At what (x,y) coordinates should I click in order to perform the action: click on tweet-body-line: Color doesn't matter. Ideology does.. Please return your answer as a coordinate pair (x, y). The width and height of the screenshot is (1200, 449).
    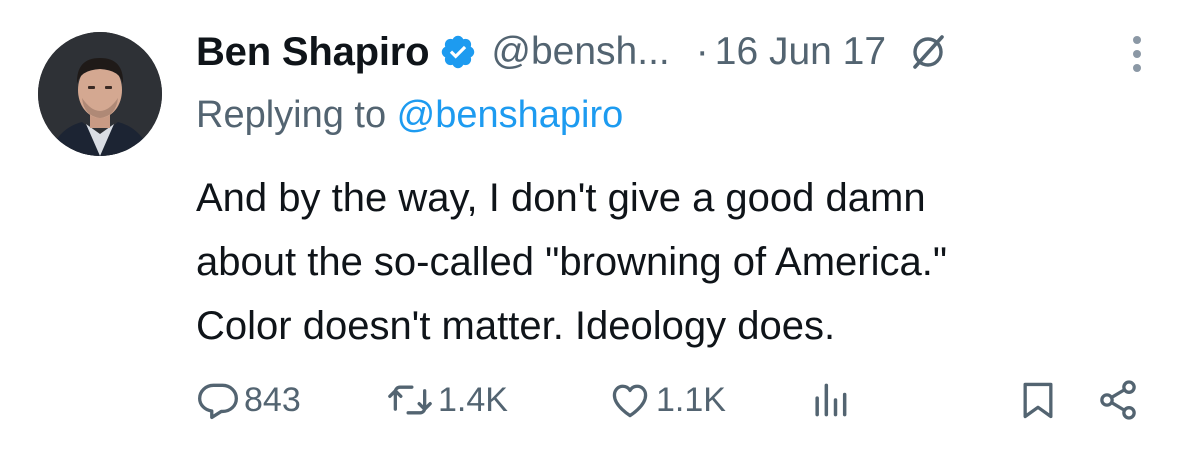
    Looking at the image, I should click on (516, 326).